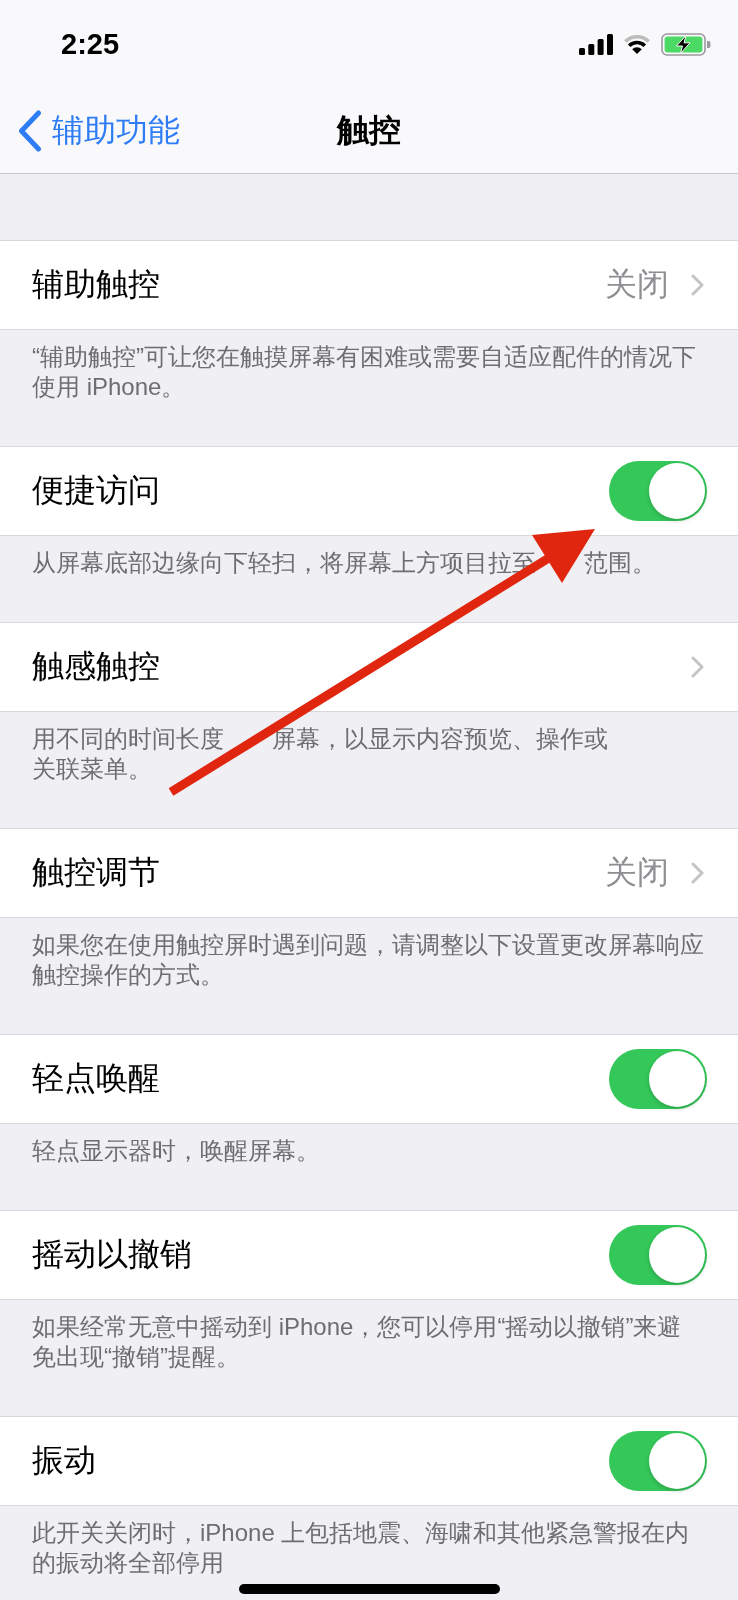  What do you see at coordinates (369, 130) in the screenshot?
I see `nav-title: 触控` at bounding box center [369, 130].